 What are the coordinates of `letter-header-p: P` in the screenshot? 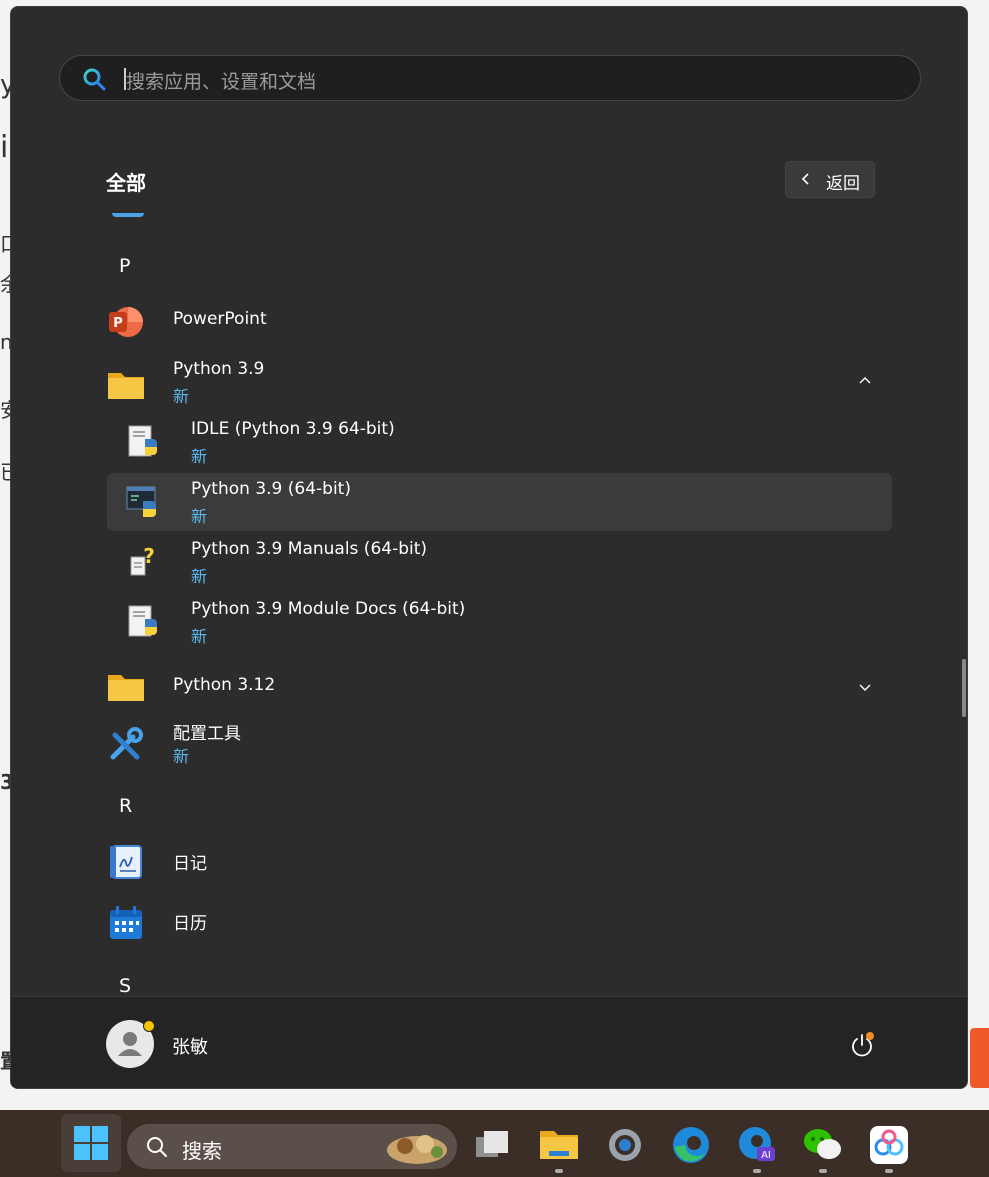 It's located at (124, 266).